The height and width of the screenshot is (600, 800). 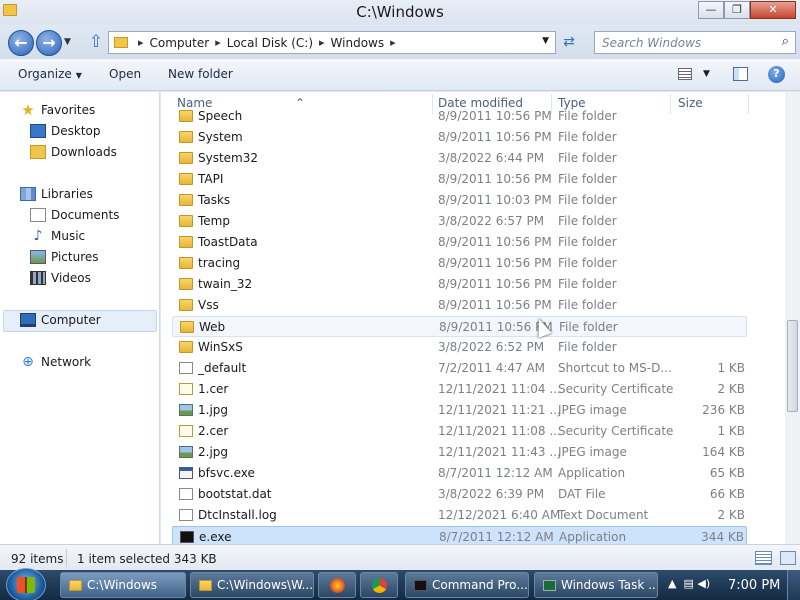 What do you see at coordinates (400, 75) in the screenshot?
I see `command-bar: Organize ▼ Open New folder ▼ ?` at bounding box center [400, 75].